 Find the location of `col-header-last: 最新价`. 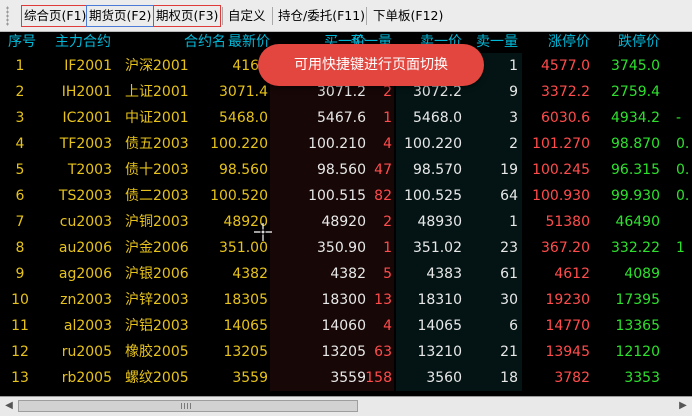

col-header-last: 最新价 is located at coordinates (240, 42).